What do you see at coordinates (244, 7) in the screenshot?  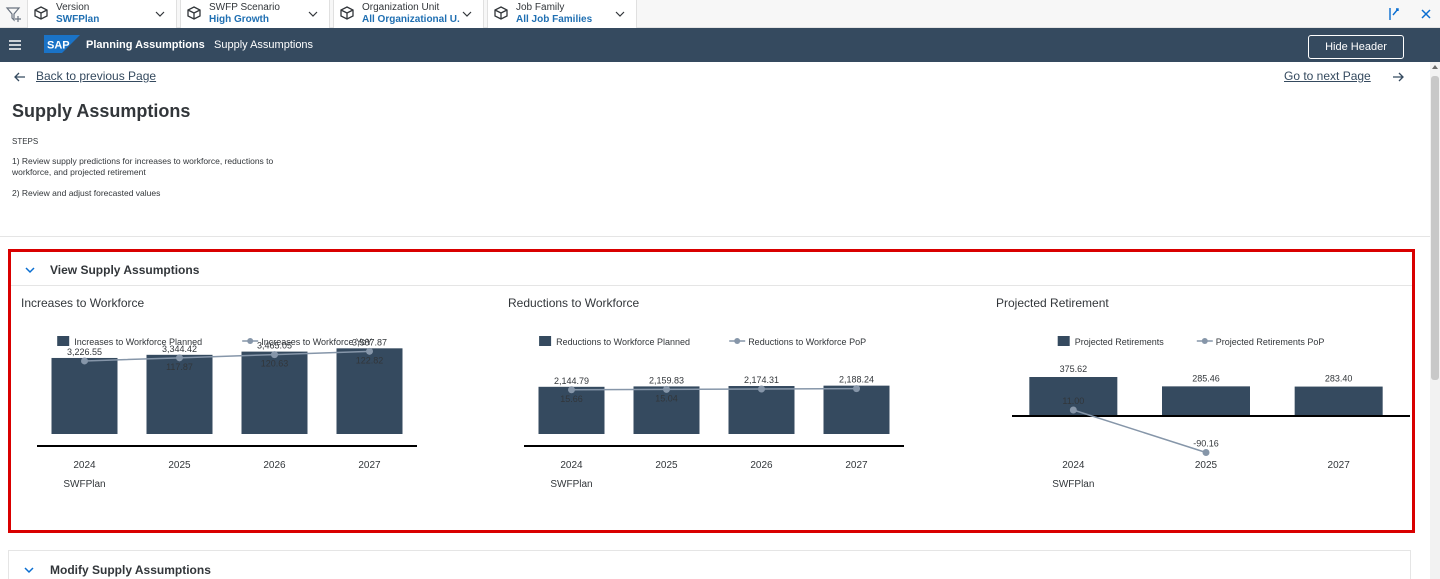 I see `filter-label: SWFP Scenario` at bounding box center [244, 7].